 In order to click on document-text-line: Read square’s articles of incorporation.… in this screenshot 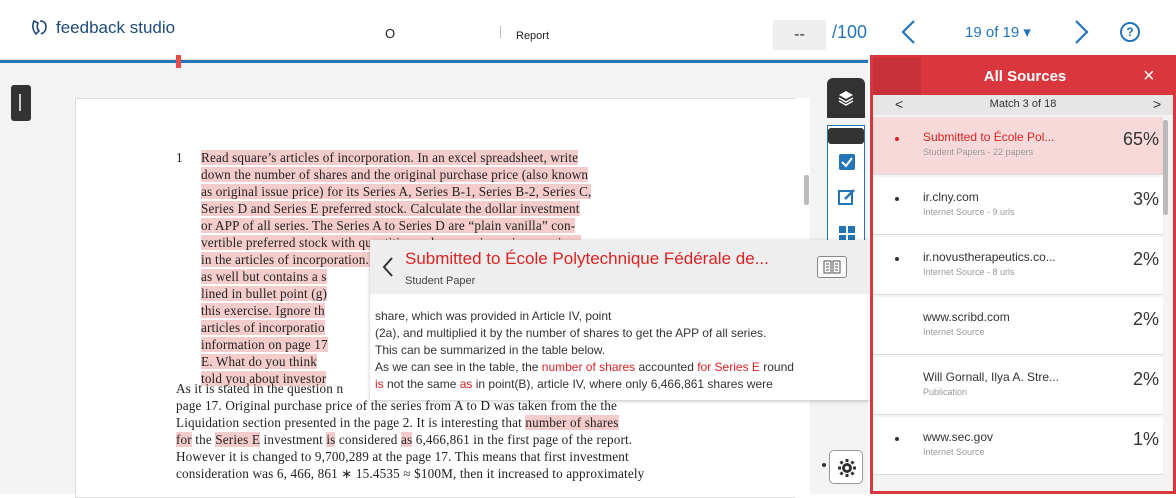, I will do `click(390, 157)`.